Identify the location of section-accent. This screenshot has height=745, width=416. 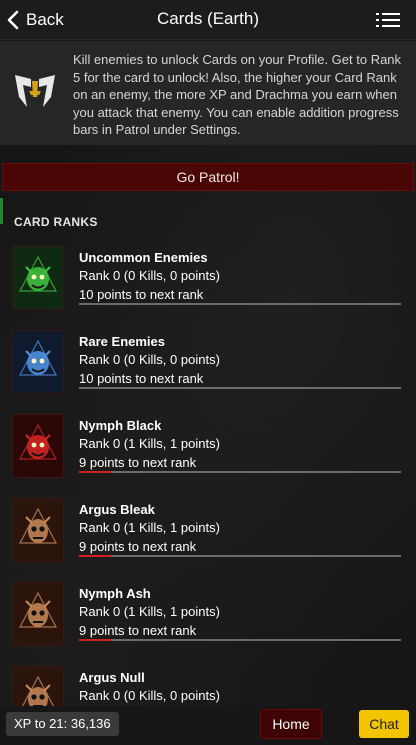
(1, 211).